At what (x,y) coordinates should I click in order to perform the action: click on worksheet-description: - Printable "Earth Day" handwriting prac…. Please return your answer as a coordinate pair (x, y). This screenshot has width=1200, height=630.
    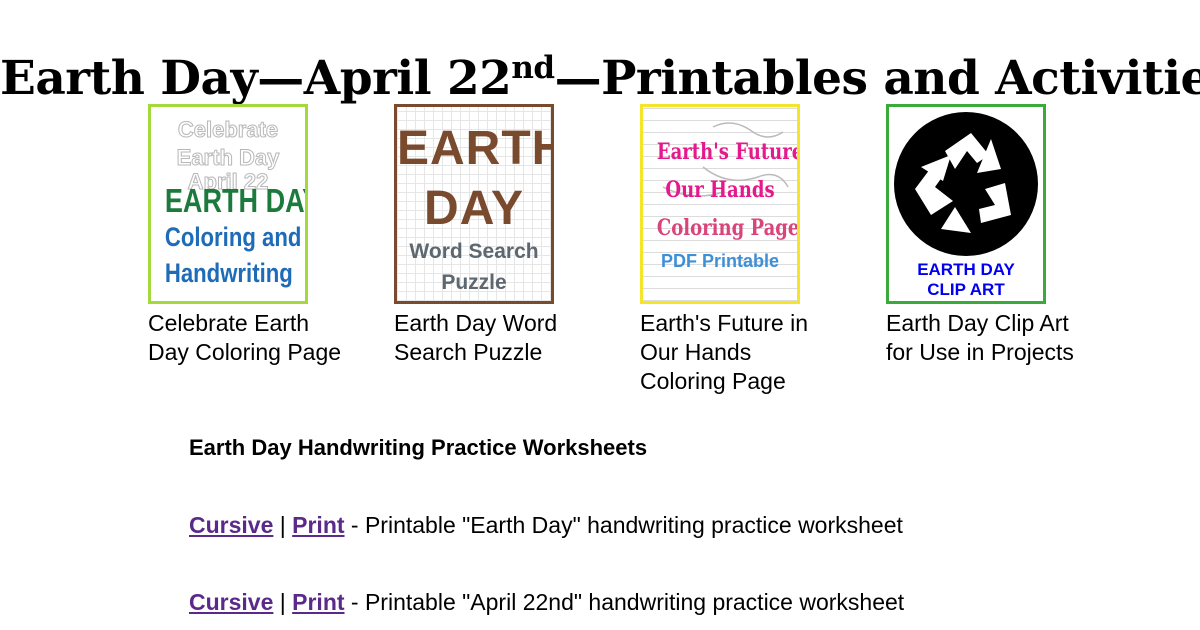
    Looking at the image, I should click on (623, 525).